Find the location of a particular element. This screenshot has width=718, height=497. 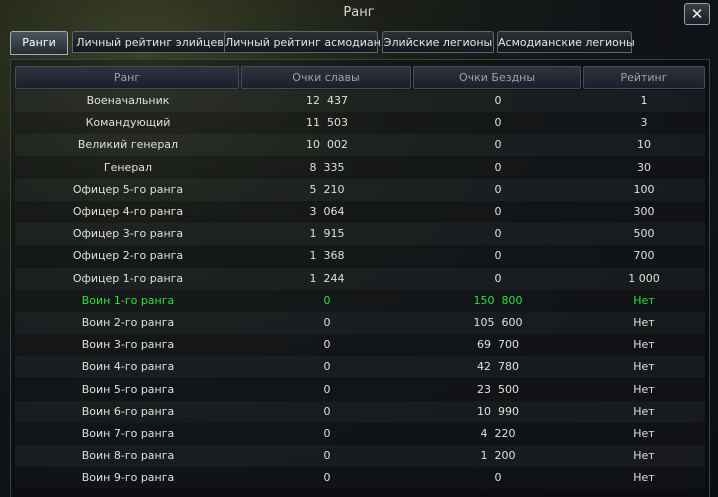

rank-name-cell: Офицер 3-го ранга is located at coordinates (128, 234).